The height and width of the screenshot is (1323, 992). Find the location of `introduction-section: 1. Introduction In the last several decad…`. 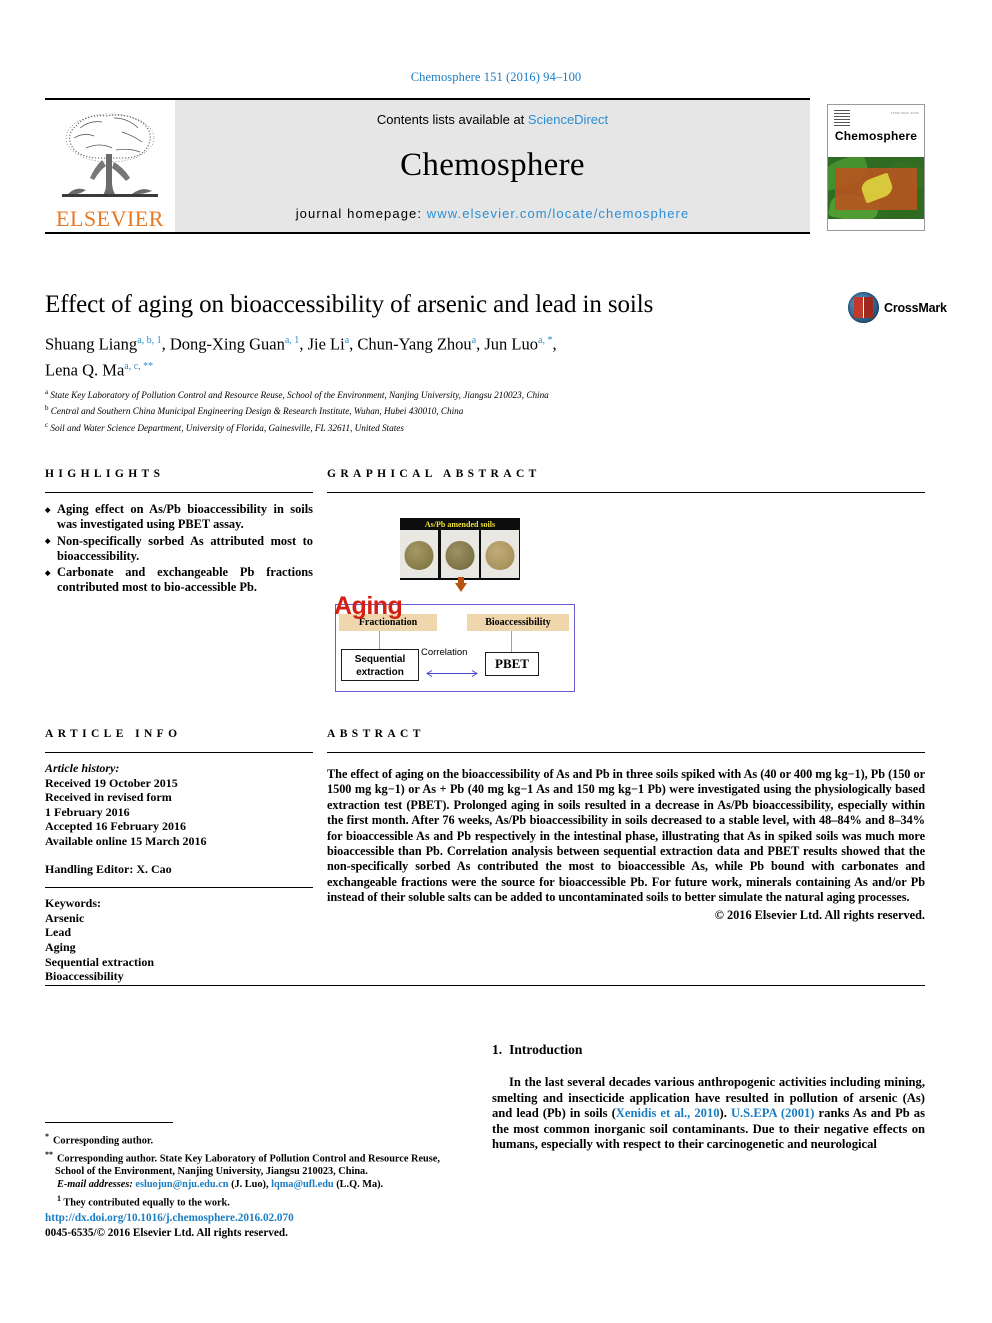

introduction-section: 1. Introduction In the last several decad… is located at coordinates (708, 1097).